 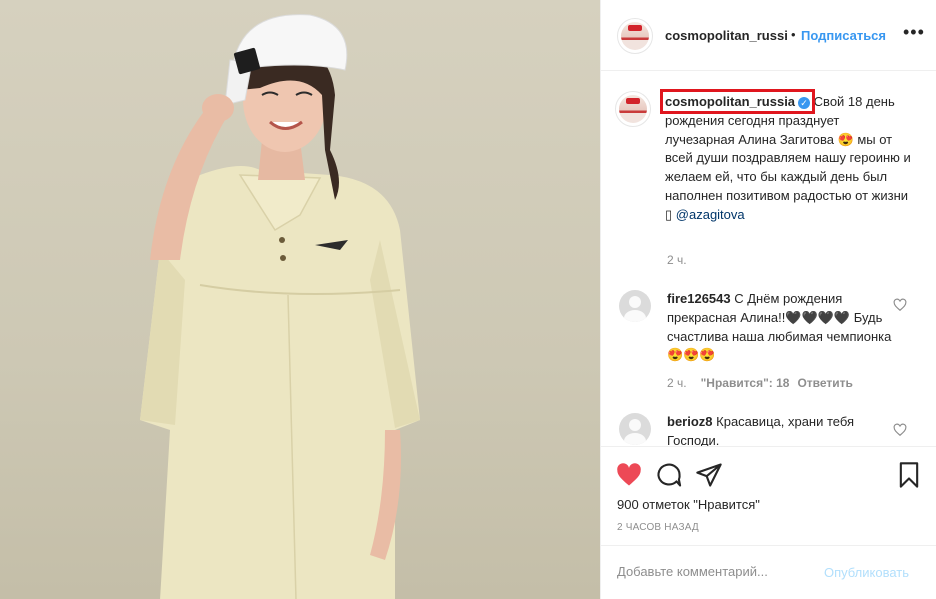 What do you see at coordinates (914, 32) in the screenshot?
I see `more-icon: •••` at bounding box center [914, 32].